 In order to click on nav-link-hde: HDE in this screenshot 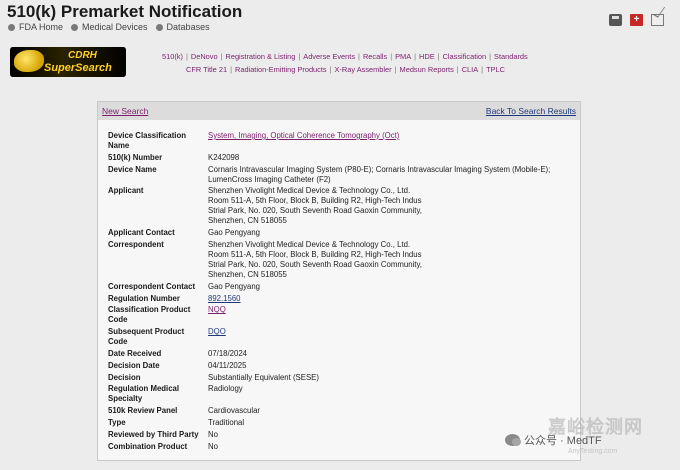, I will do `click(427, 56)`.